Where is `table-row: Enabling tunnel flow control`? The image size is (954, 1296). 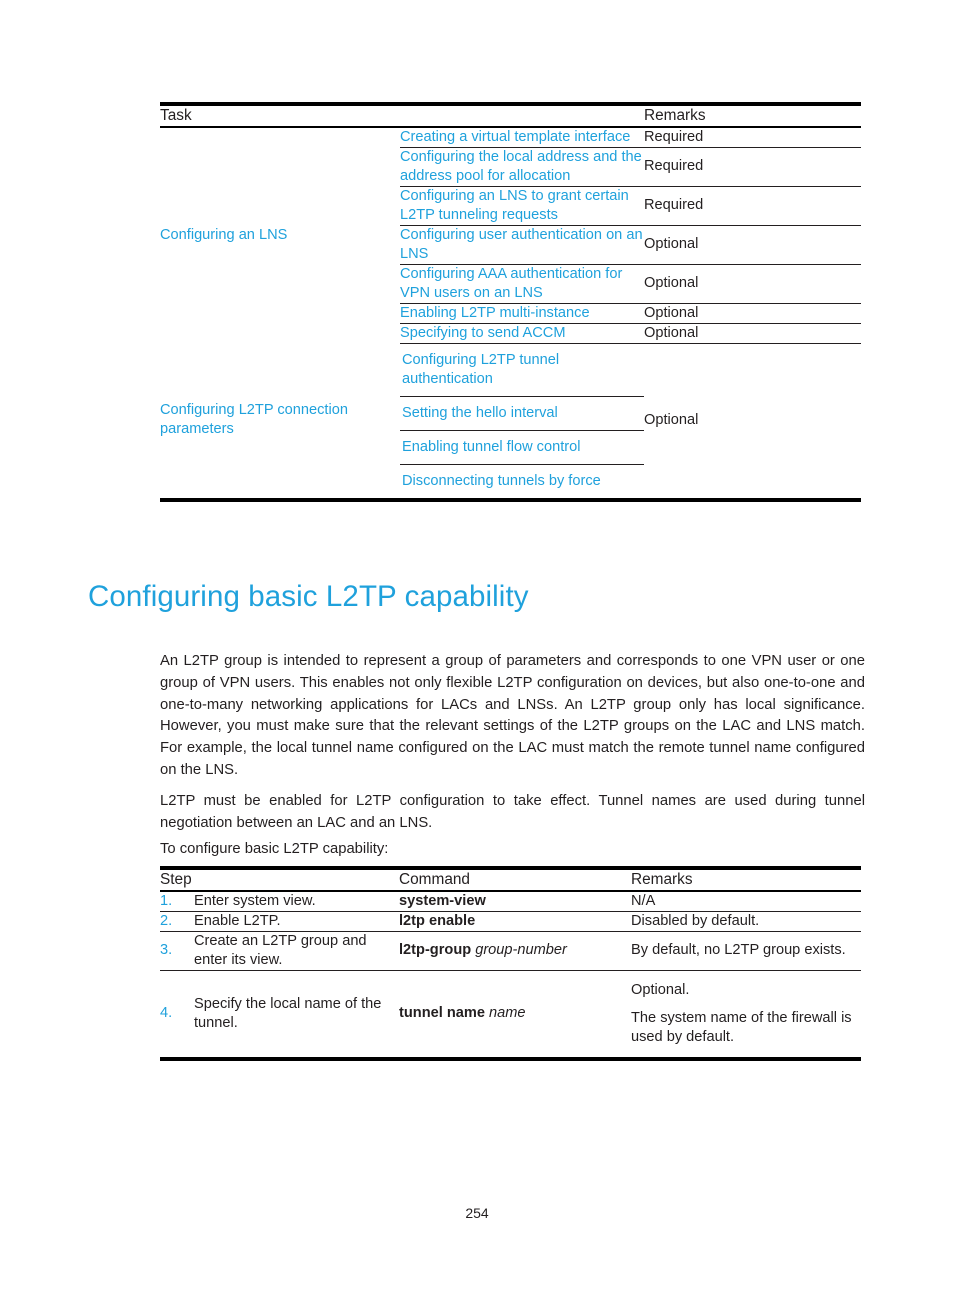 table-row: Enabling tunnel flow control is located at coordinates (522, 447).